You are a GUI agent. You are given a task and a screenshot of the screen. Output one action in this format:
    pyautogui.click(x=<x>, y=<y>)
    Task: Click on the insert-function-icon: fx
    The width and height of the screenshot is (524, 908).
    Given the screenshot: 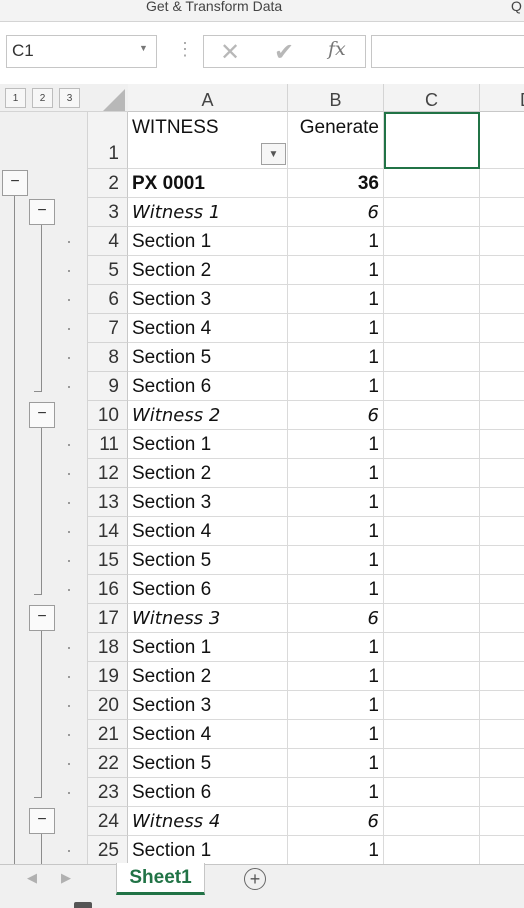 What is the action you would take?
    pyautogui.click(x=337, y=49)
    